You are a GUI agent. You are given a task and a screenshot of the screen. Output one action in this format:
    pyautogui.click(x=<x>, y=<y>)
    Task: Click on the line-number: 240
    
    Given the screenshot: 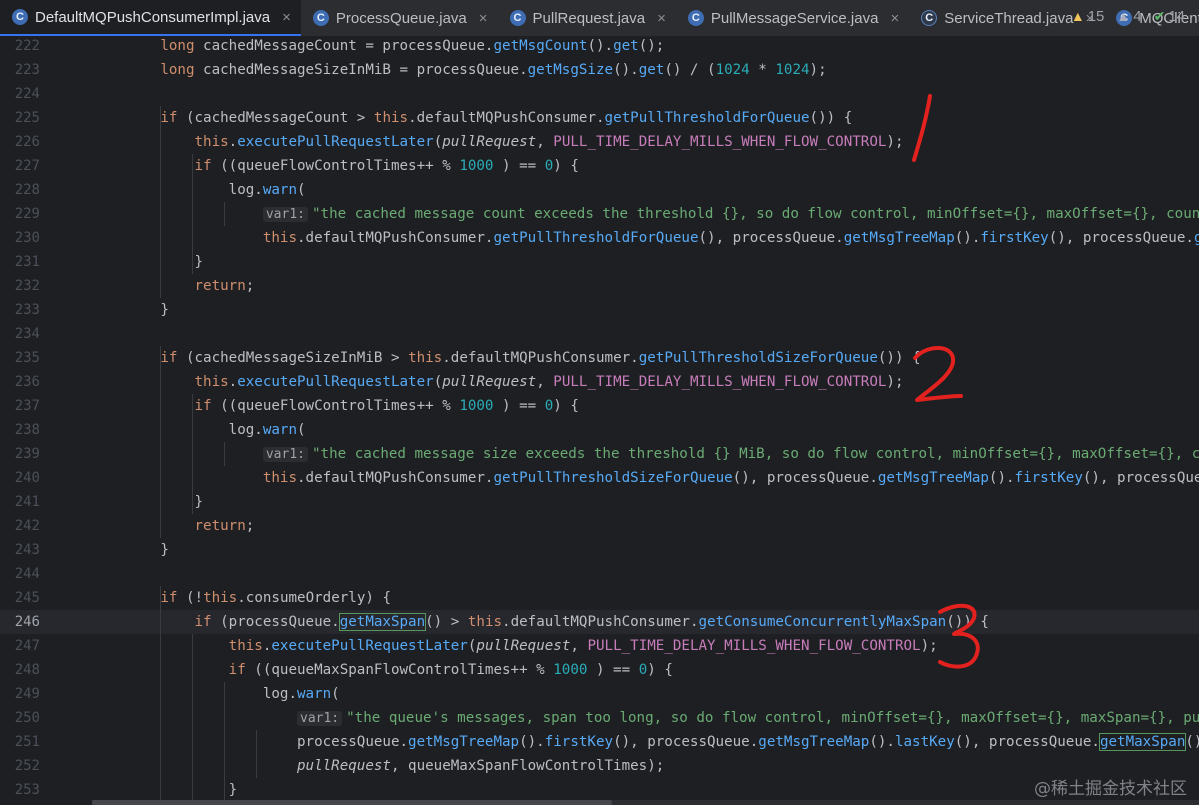 What is the action you would take?
    pyautogui.click(x=27, y=478)
    